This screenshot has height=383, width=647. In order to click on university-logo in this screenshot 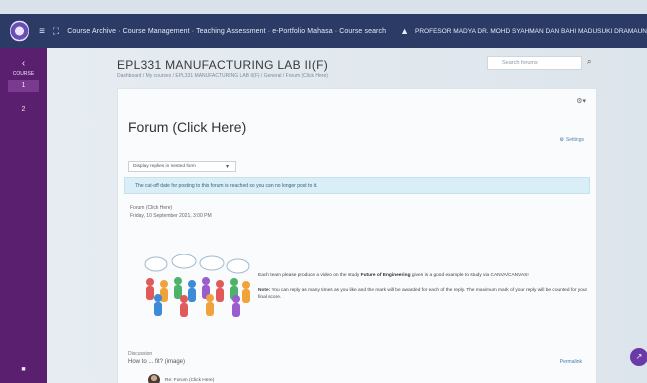, I will do `click(20, 31)`.